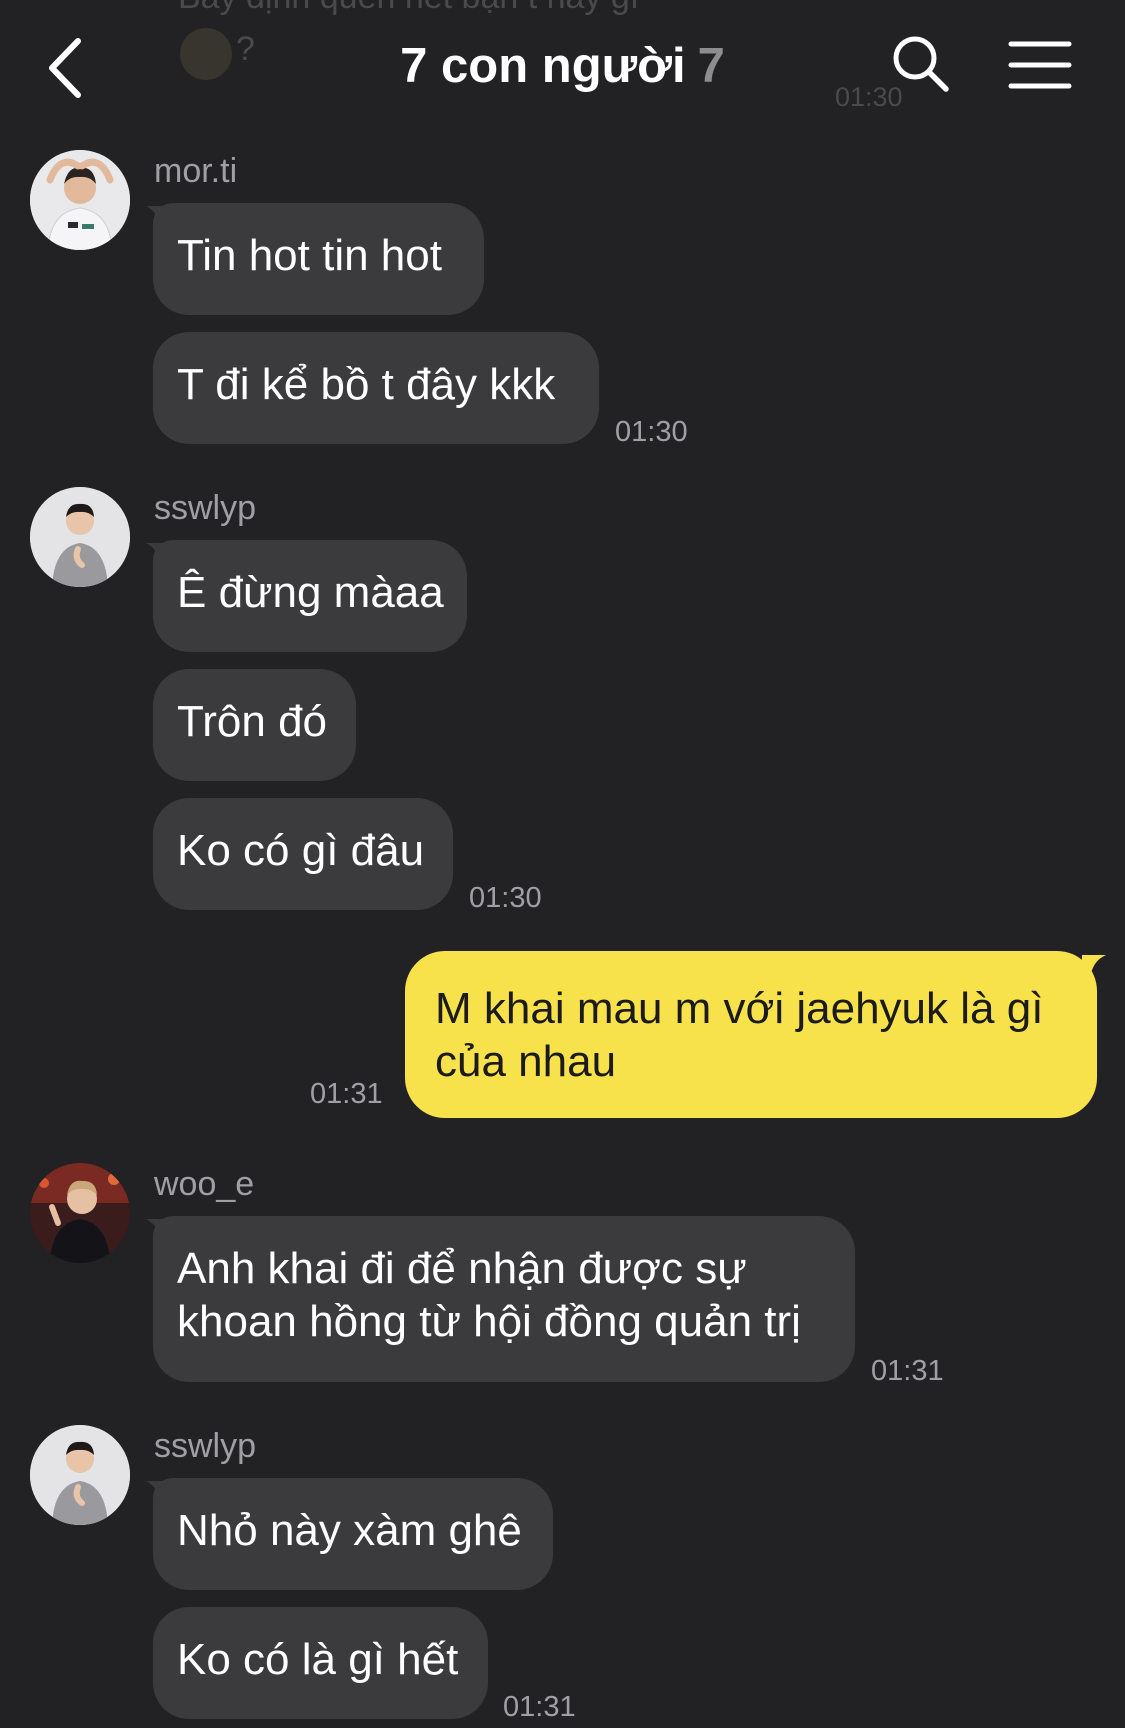 This screenshot has height=1728, width=1125. Describe the element at coordinates (318, 1659) in the screenshot. I see `message-text: Ko có là gì hết` at that location.